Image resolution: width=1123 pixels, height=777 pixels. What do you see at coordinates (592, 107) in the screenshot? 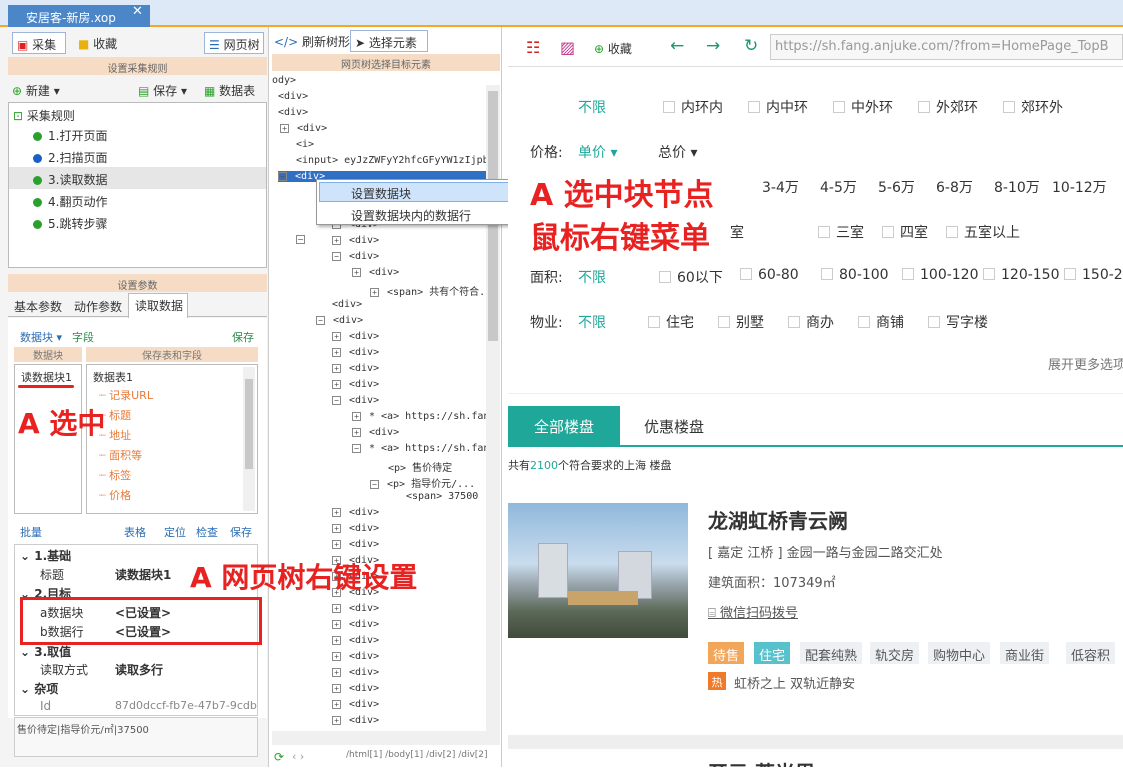
I see `filter-option: 不限` at bounding box center [592, 107].